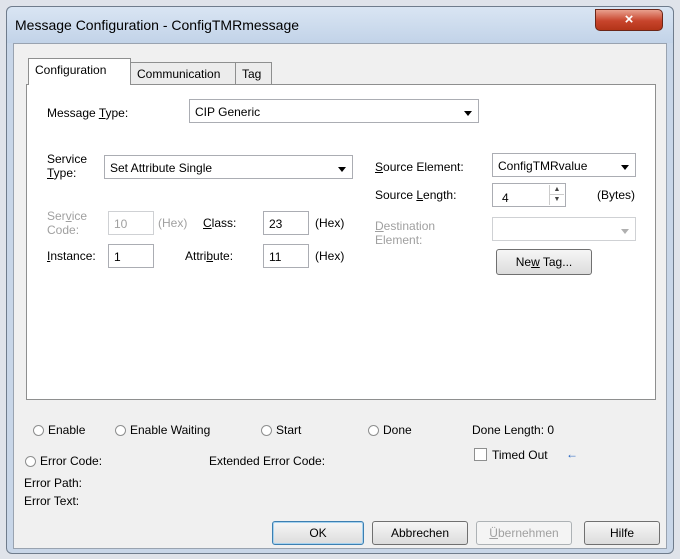 The height and width of the screenshot is (559, 680). What do you see at coordinates (52, 501) in the screenshot?
I see `error-text-label: Error Text:` at bounding box center [52, 501].